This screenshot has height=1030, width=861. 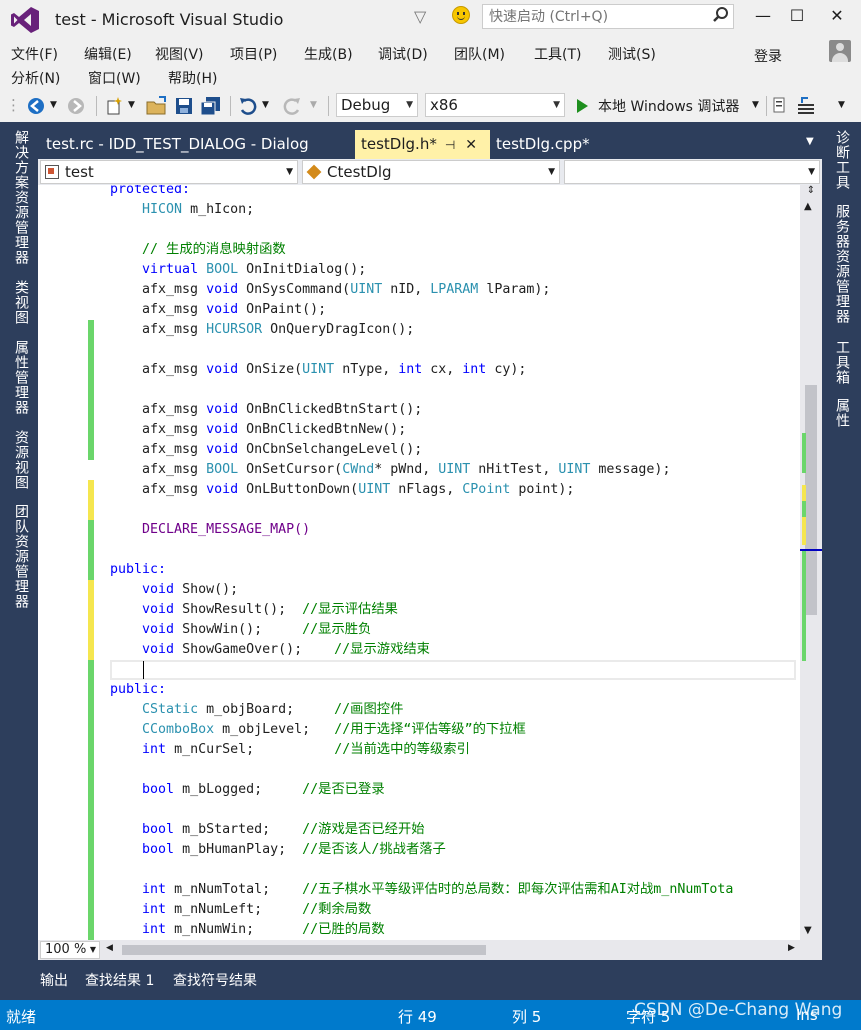 What do you see at coordinates (119, 980) in the screenshot?
I see `find-results-1-tab: 查找结果 1` at bounding box center [119, 980].